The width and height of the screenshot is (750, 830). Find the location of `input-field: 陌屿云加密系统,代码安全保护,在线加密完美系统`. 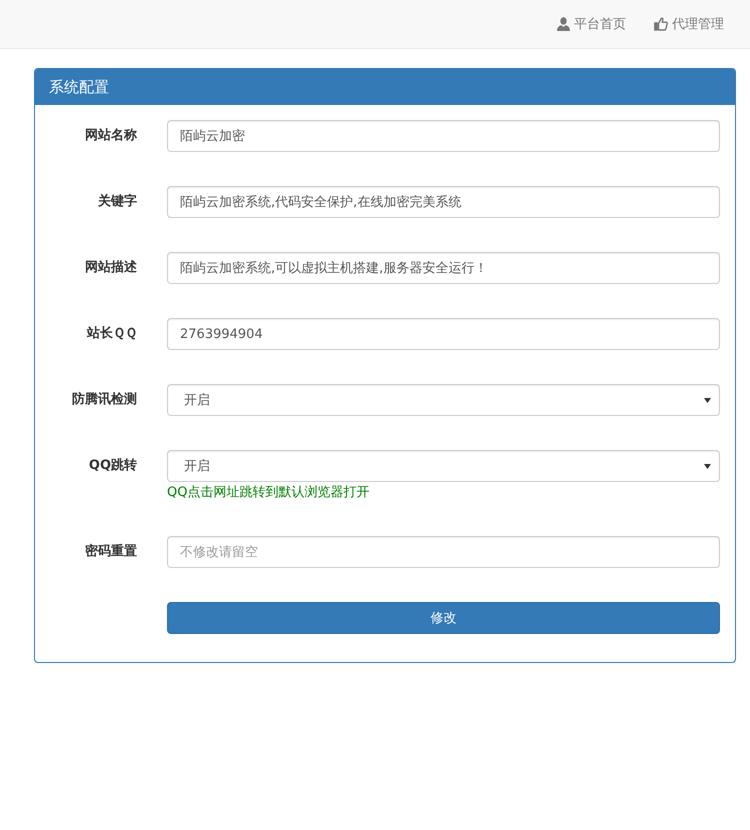

input-field: 陌屿云加密系统,代码安全保护,在线加密完美系统 is located at coordinates (443, 202).